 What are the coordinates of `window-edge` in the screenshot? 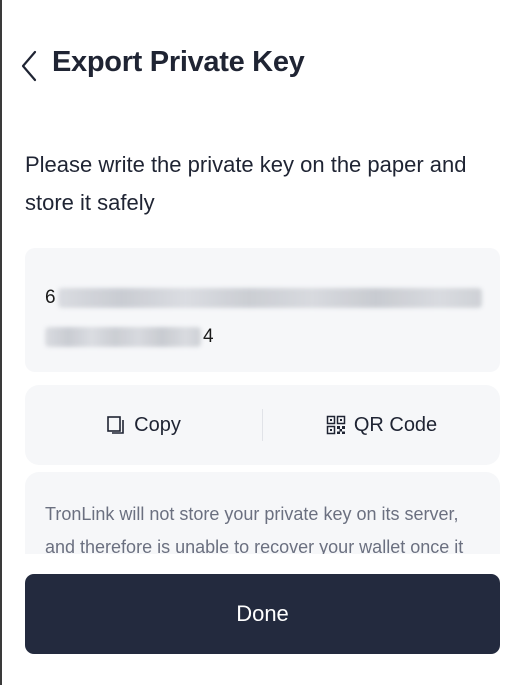 It's located at (1, 342).